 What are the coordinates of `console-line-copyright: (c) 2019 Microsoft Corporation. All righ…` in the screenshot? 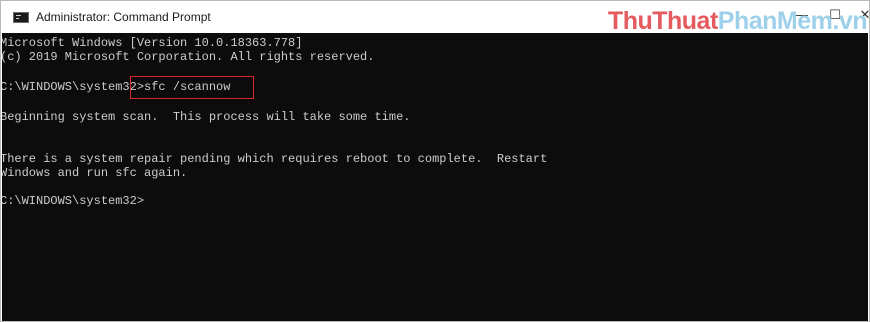 It's located at (188, 57).